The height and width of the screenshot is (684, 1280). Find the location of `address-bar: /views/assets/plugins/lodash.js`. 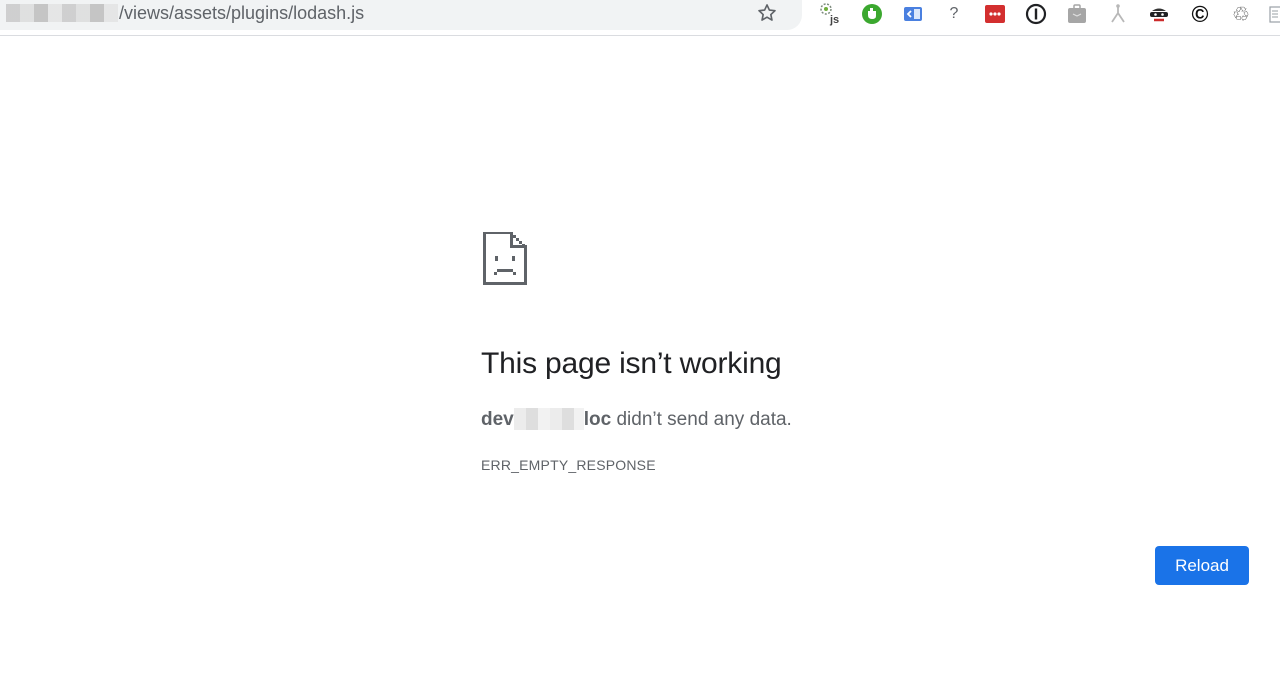

address-bar: /views/assets/plugins/lodash.js is located at coordinates (401, 15).